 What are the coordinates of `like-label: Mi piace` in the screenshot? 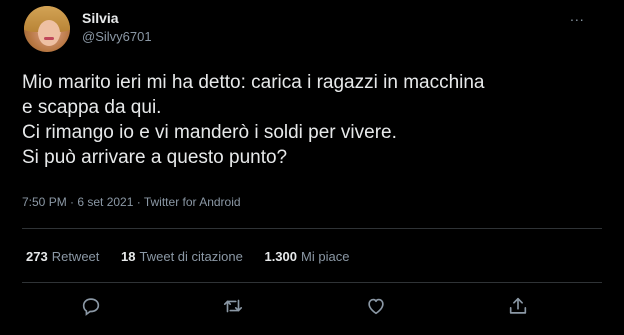 It's located at (325, 256).